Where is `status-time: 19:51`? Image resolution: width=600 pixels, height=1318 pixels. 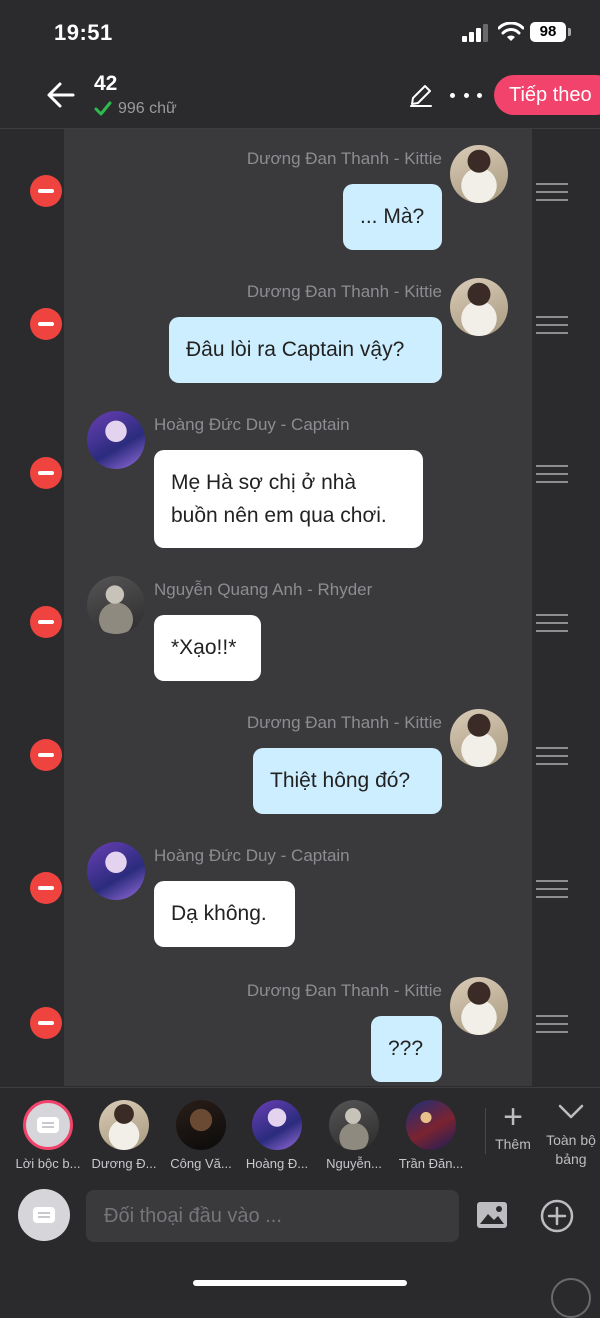 status-time: 19:51 is located at coordinates (83, 32).